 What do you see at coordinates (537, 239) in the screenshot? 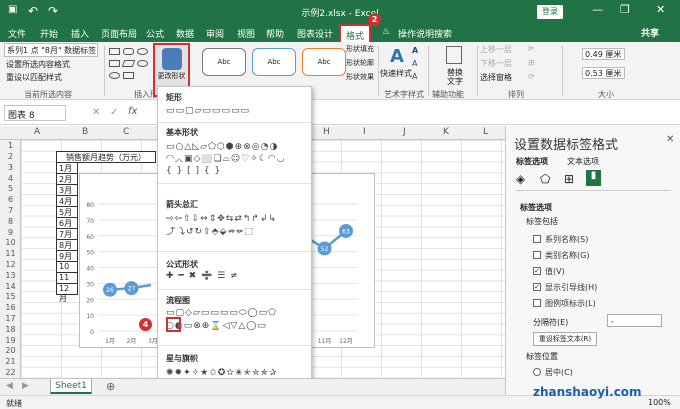
I see `checkbox-series-name` at bounding box center [537, 239].